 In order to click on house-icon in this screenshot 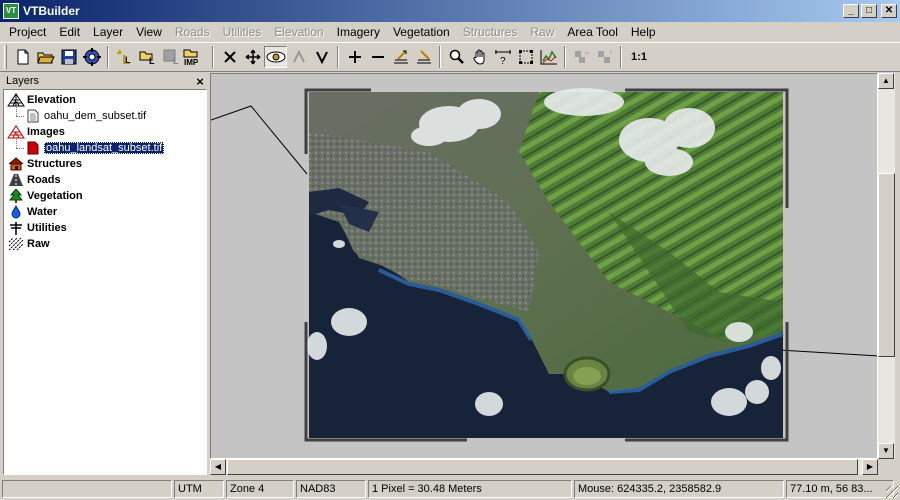, I will do `click(16, 164)`.